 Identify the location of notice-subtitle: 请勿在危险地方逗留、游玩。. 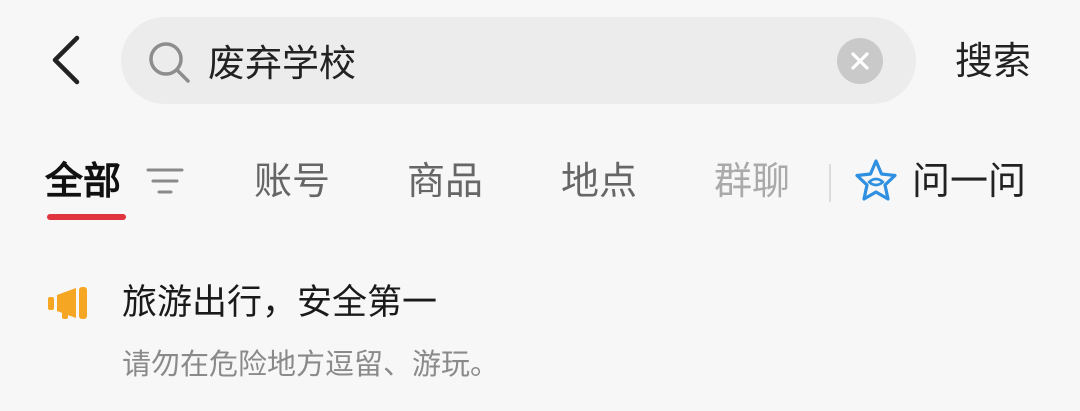
(311, 364).